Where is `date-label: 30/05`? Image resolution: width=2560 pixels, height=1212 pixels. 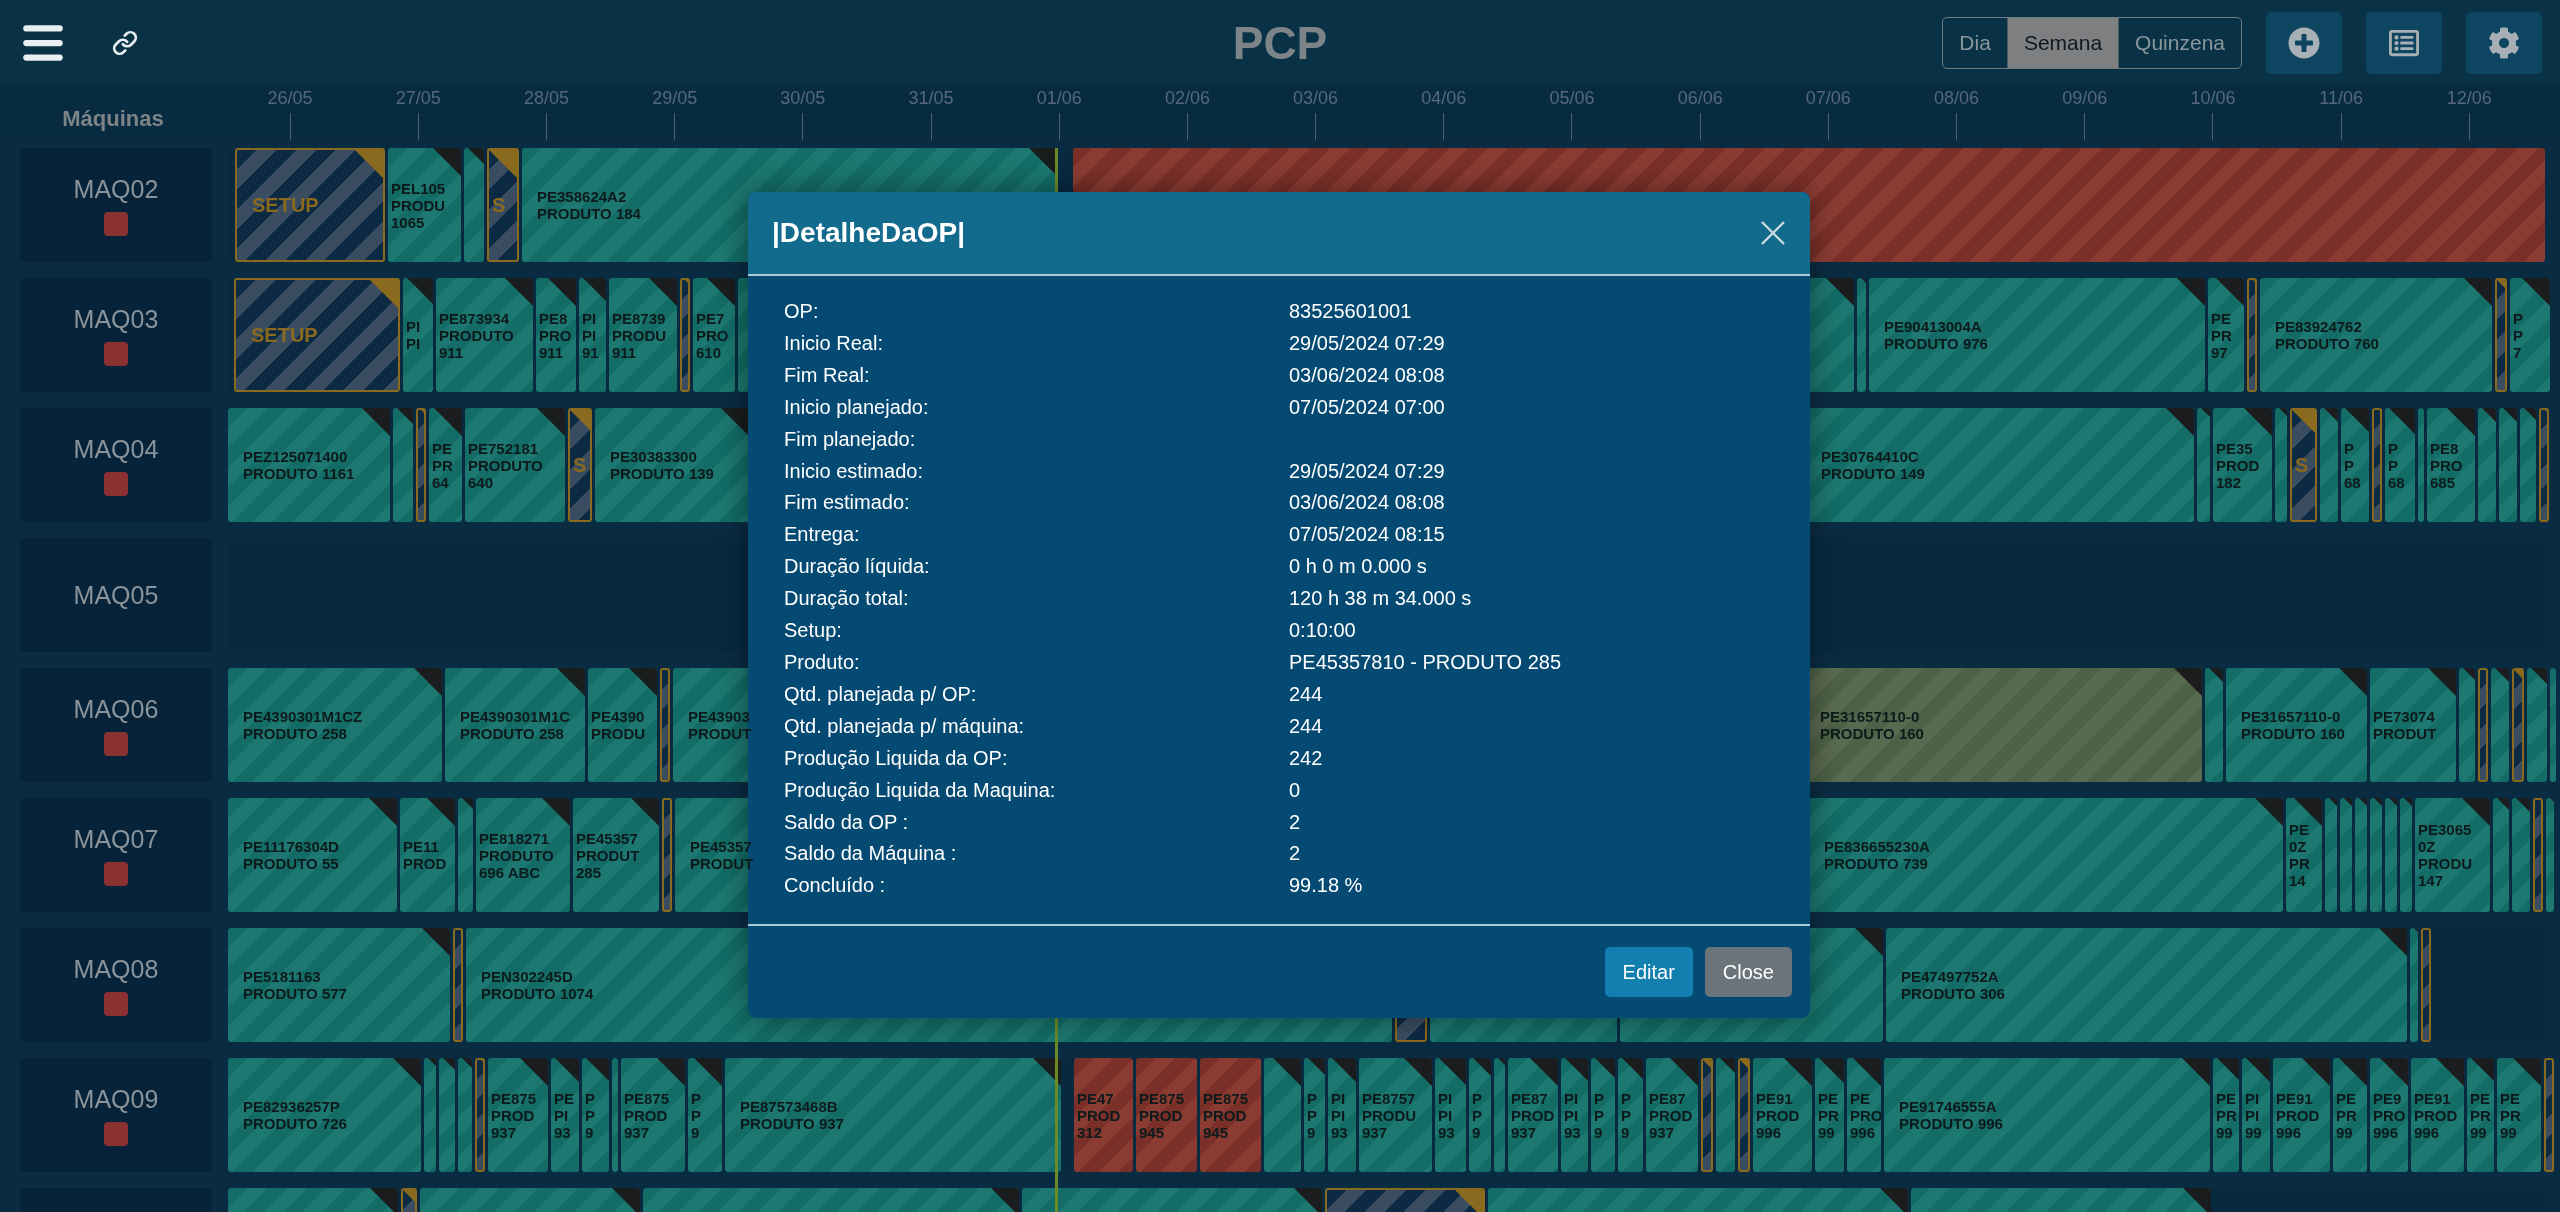
date-label: 30/05 is located at coordinates (803, 98).